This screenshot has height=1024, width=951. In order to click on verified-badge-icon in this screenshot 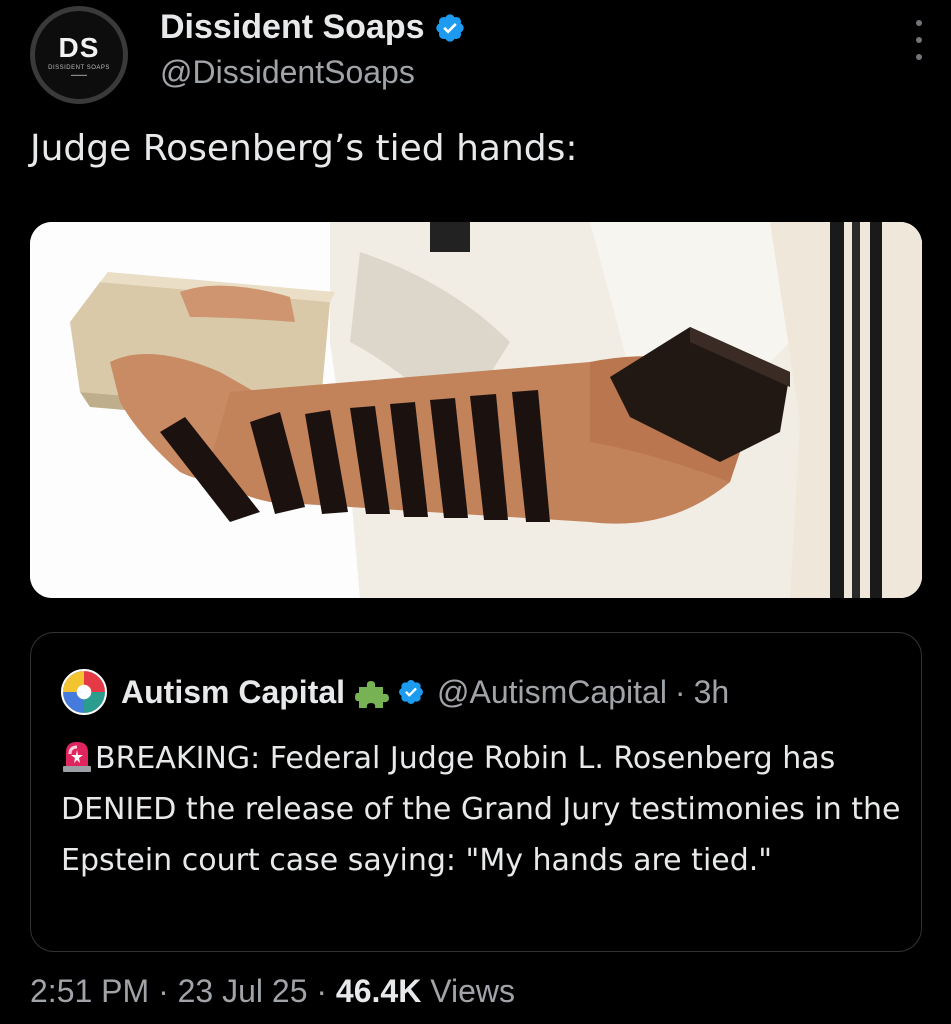, I will do `click(449, 27)`.